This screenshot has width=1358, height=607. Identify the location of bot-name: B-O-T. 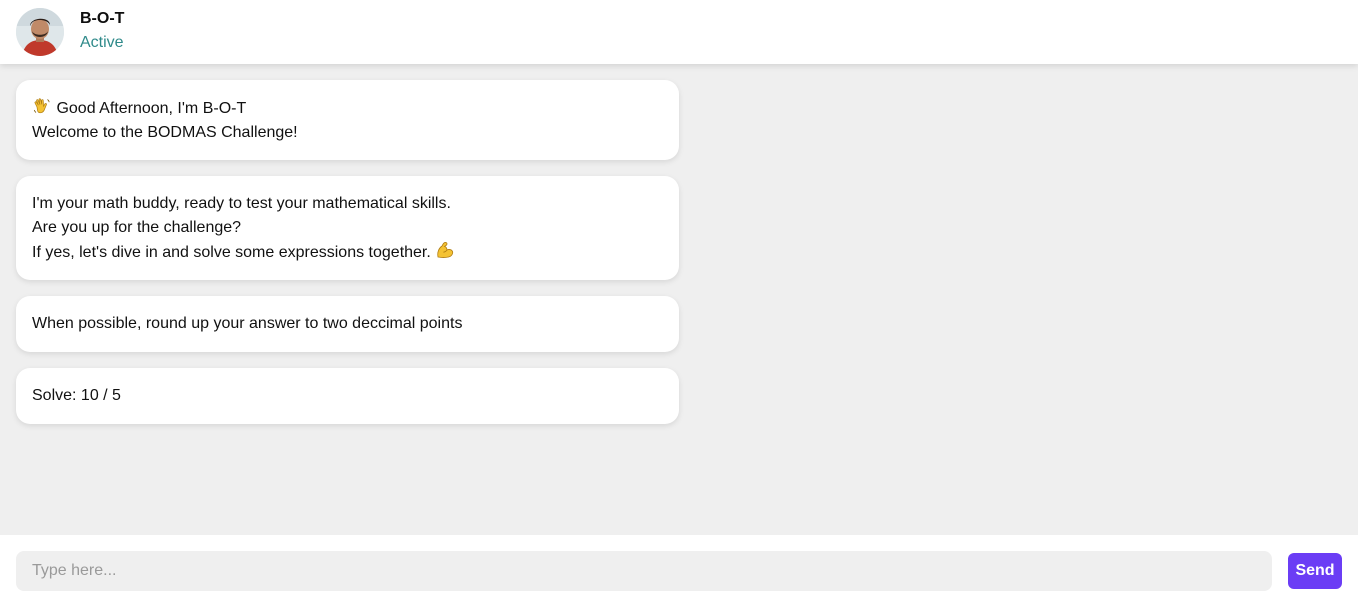
(102, 18).